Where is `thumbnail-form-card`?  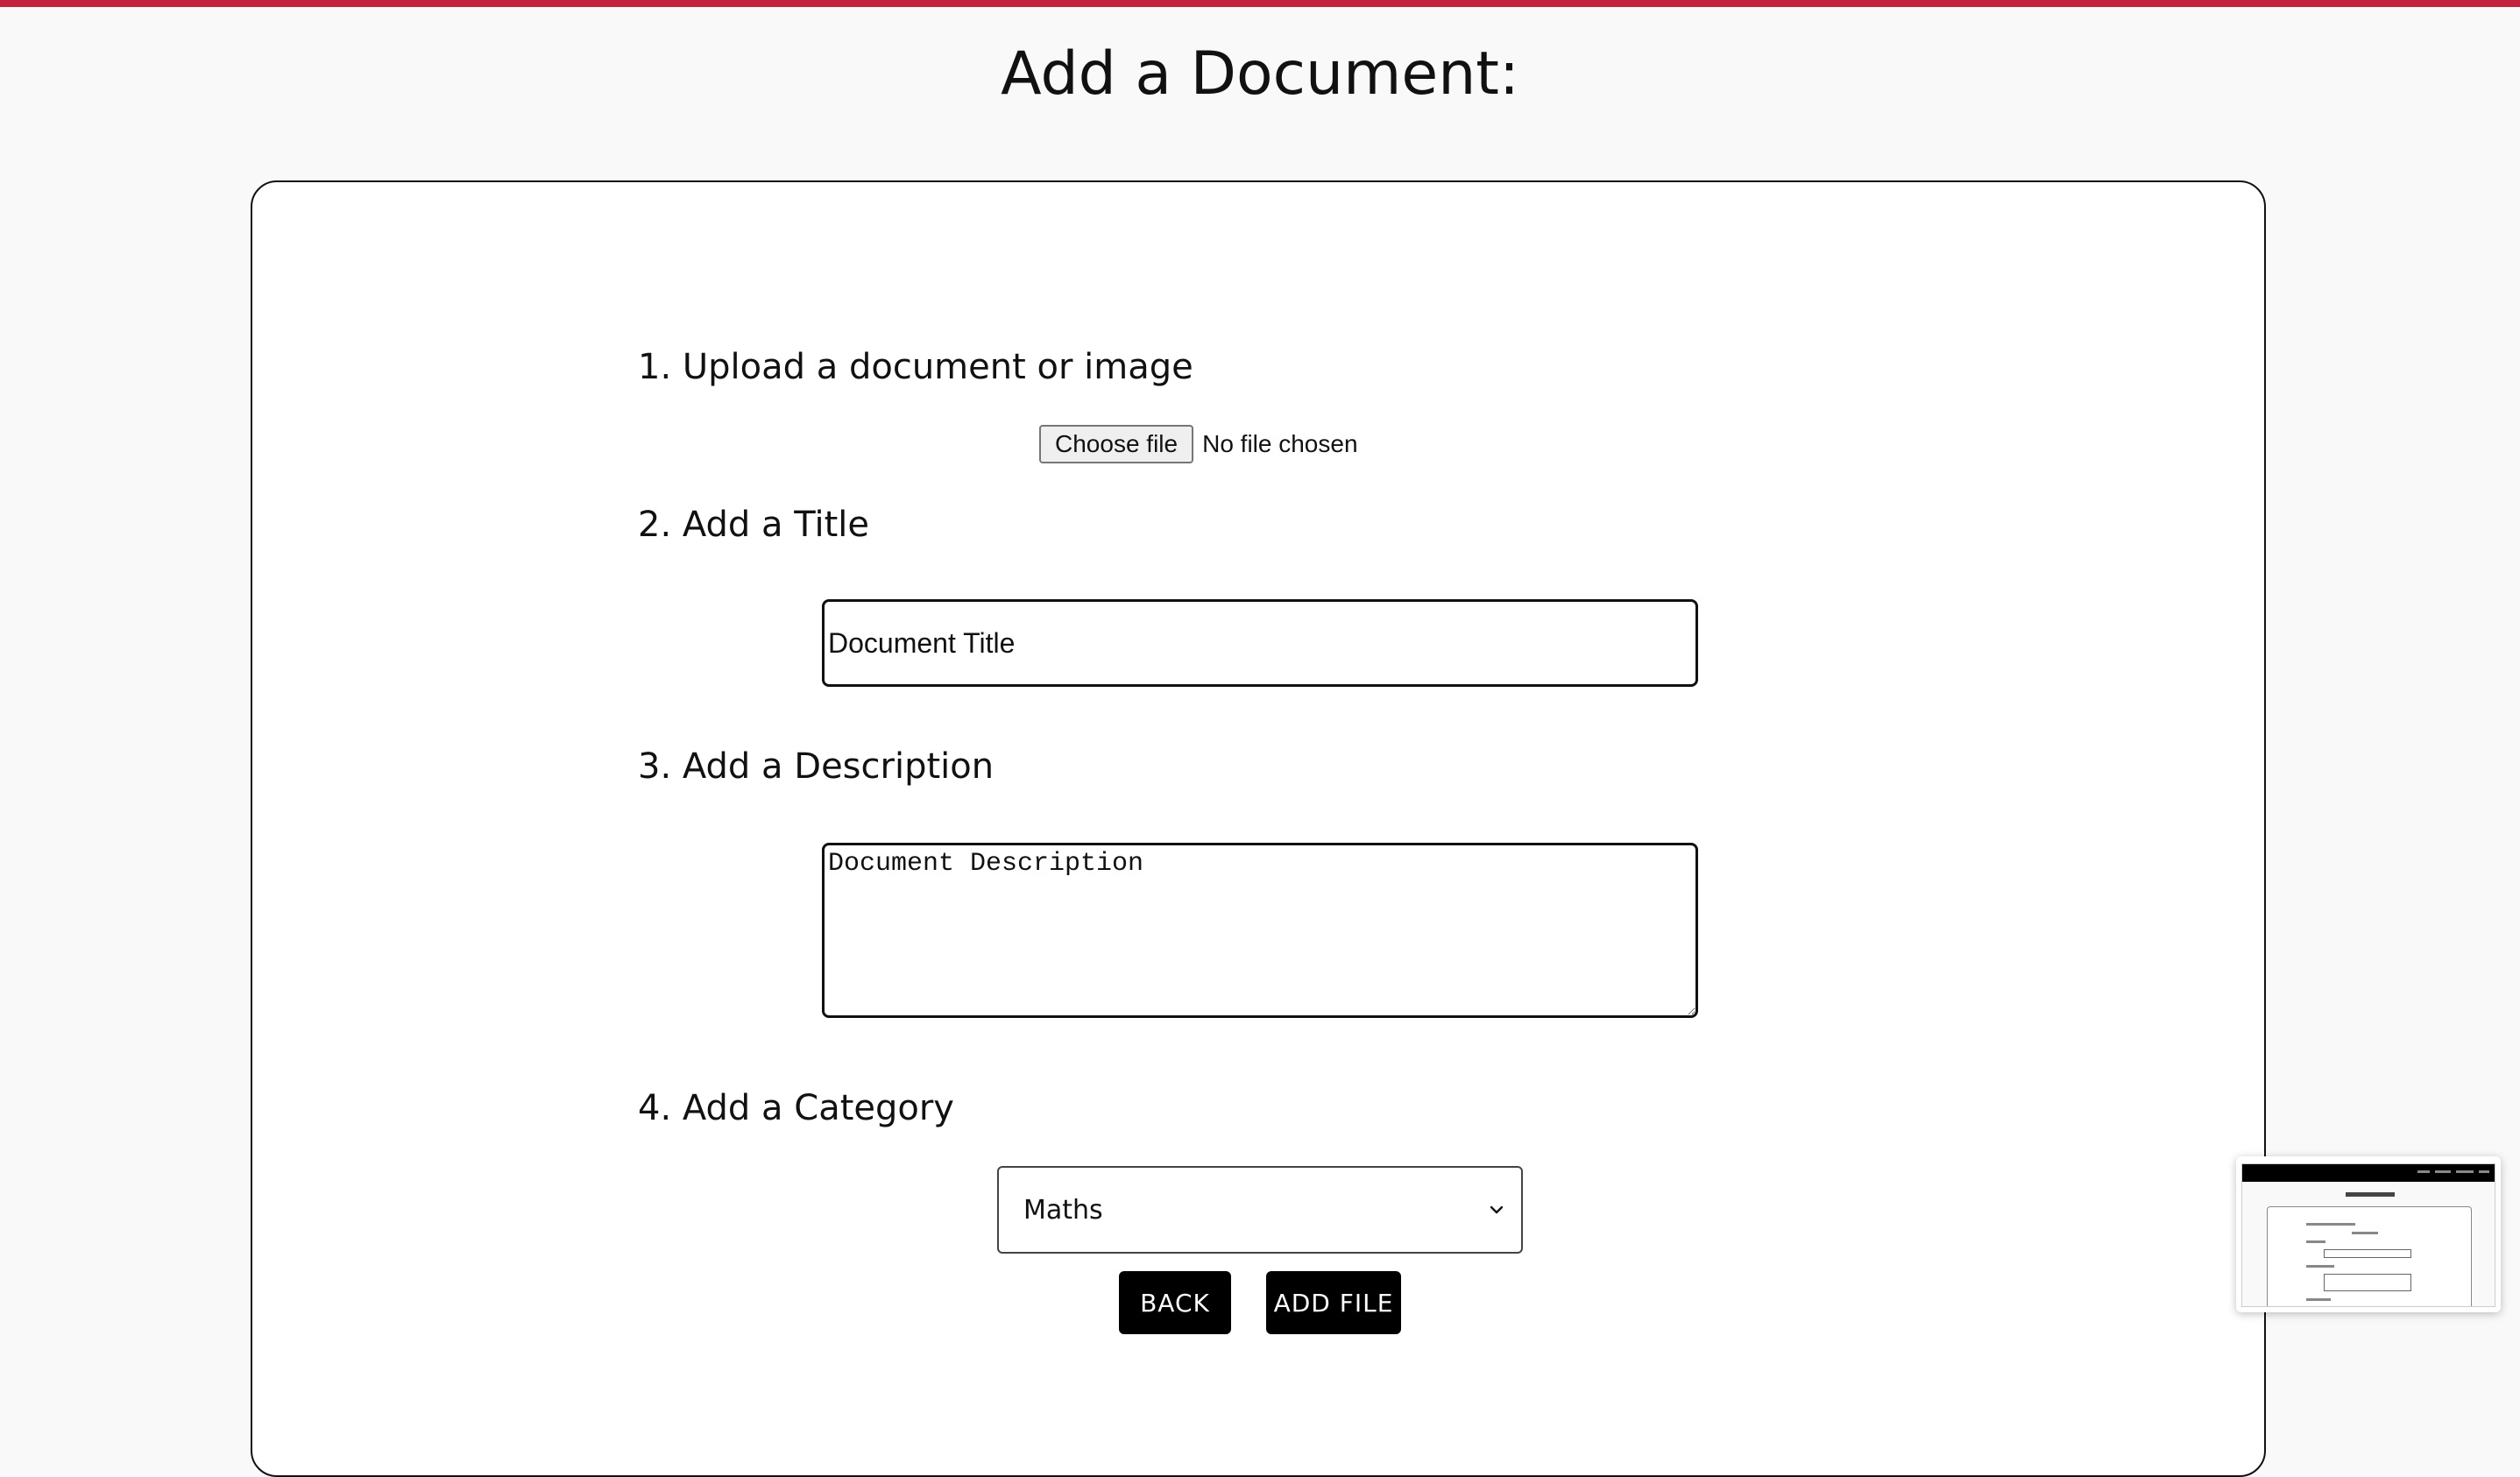 thumbnail-form-card is located at coordinates (2369, 1256).